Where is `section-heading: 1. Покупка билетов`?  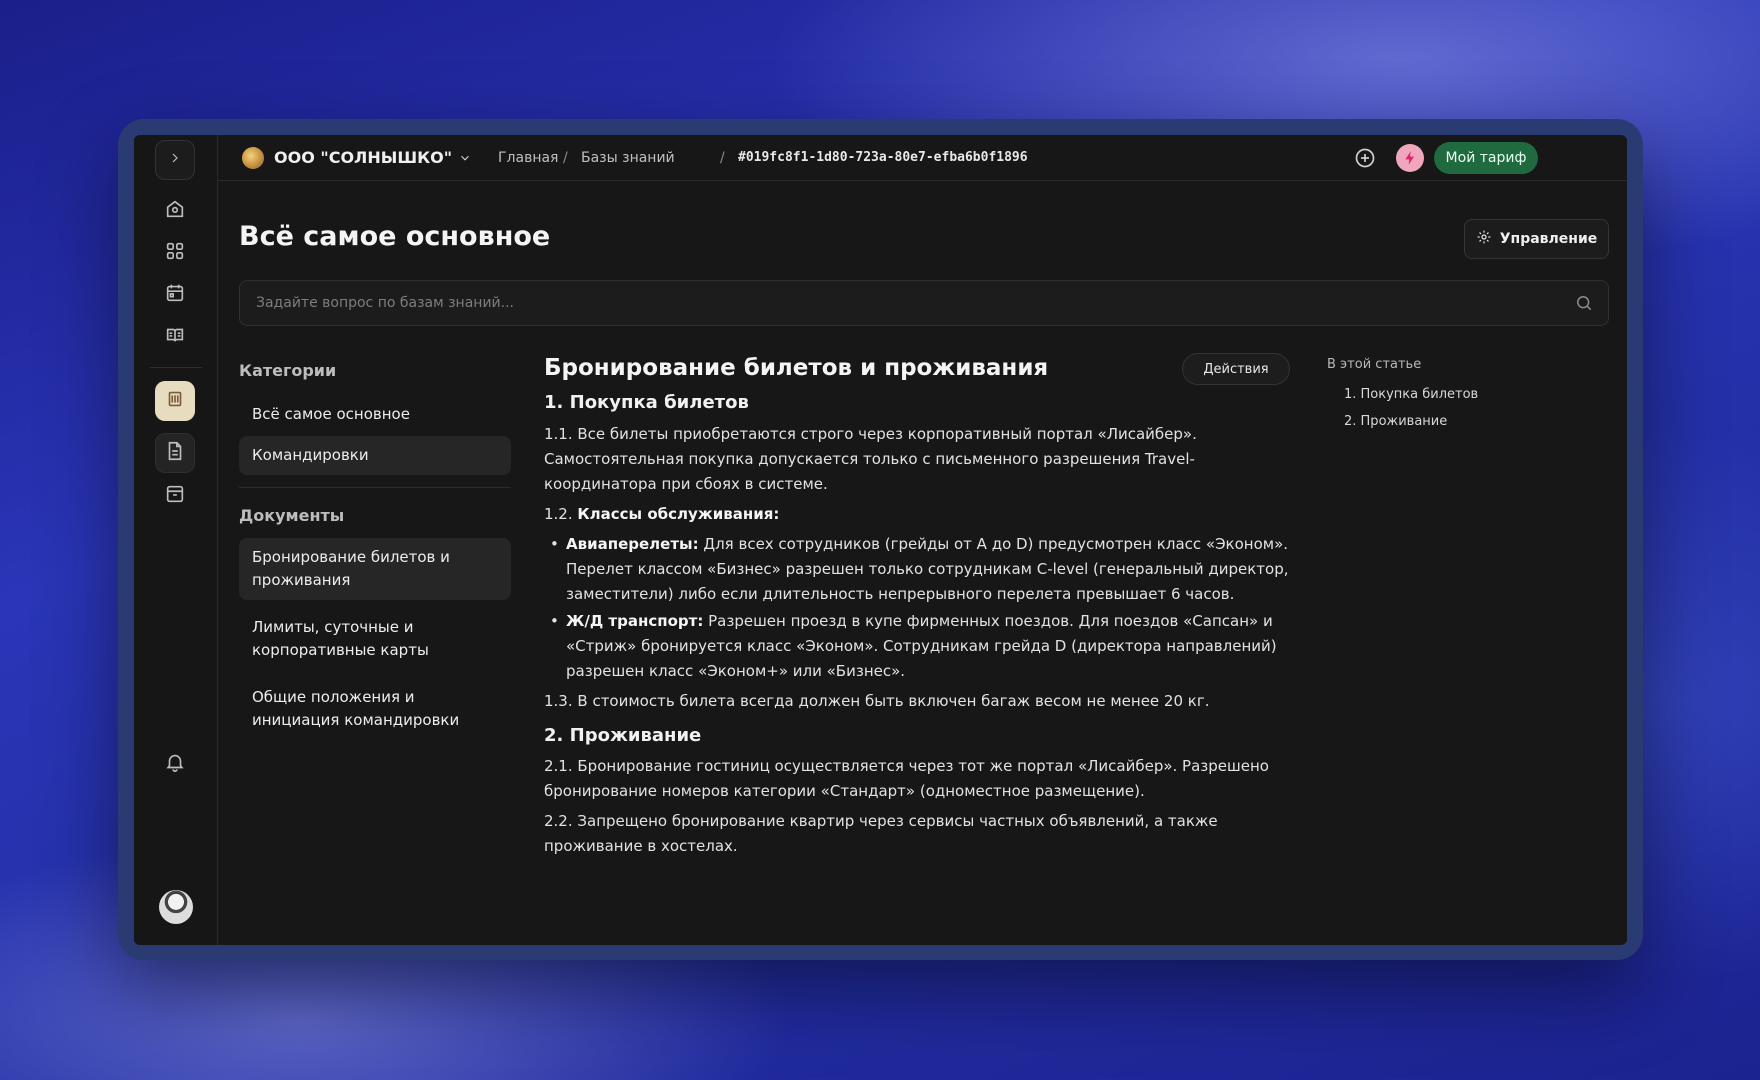 section-heading: 1. Покупка билетов is located at coordinates (646, 402).